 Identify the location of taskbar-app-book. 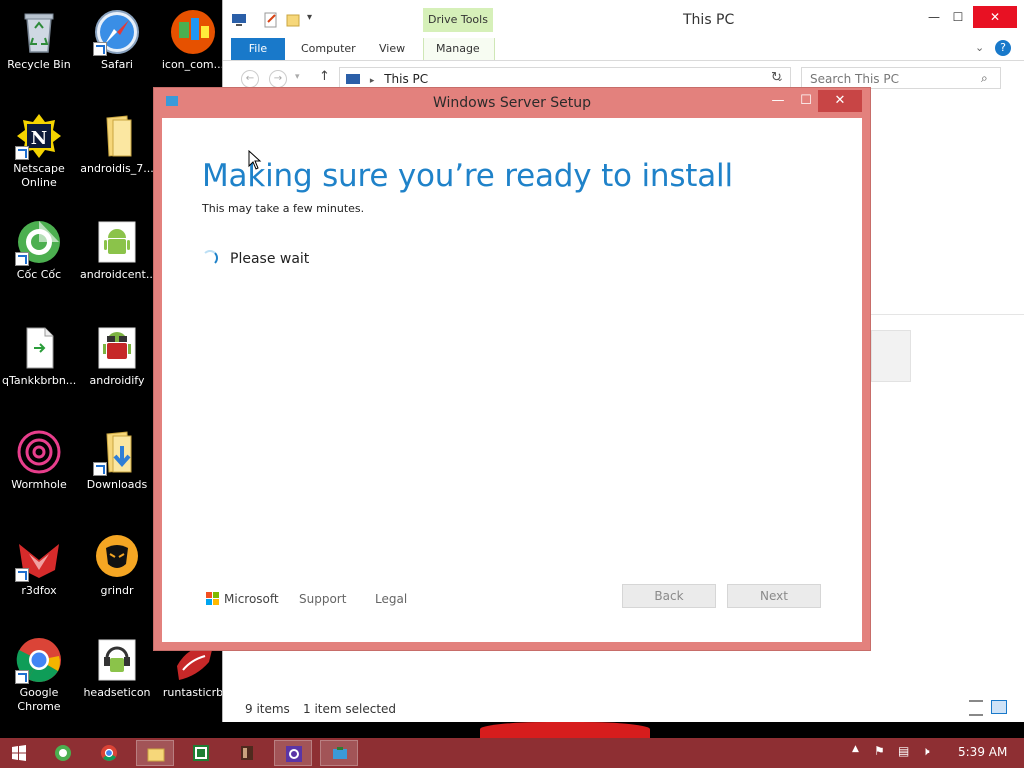
(247, 753).